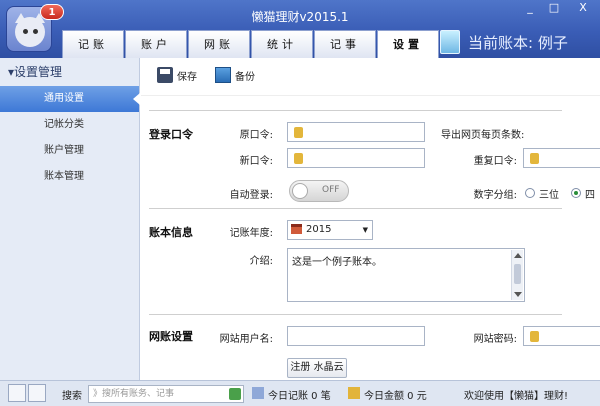  What do you see at coordinates (299, 396) in the screenshot?
I see `today-records: 今日记账 0 笔` at bounding box center [299, 396].